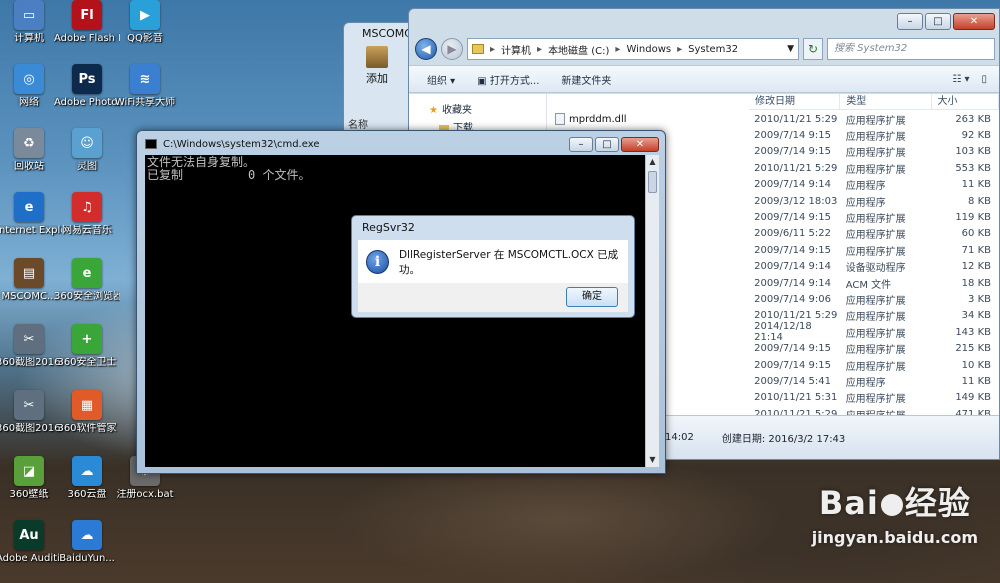 The width and height of the screenshot is (1000, 583). Describe the element at coordinates (795, 101) in the screenshot. I see `column-date: 修改日期` at that location.